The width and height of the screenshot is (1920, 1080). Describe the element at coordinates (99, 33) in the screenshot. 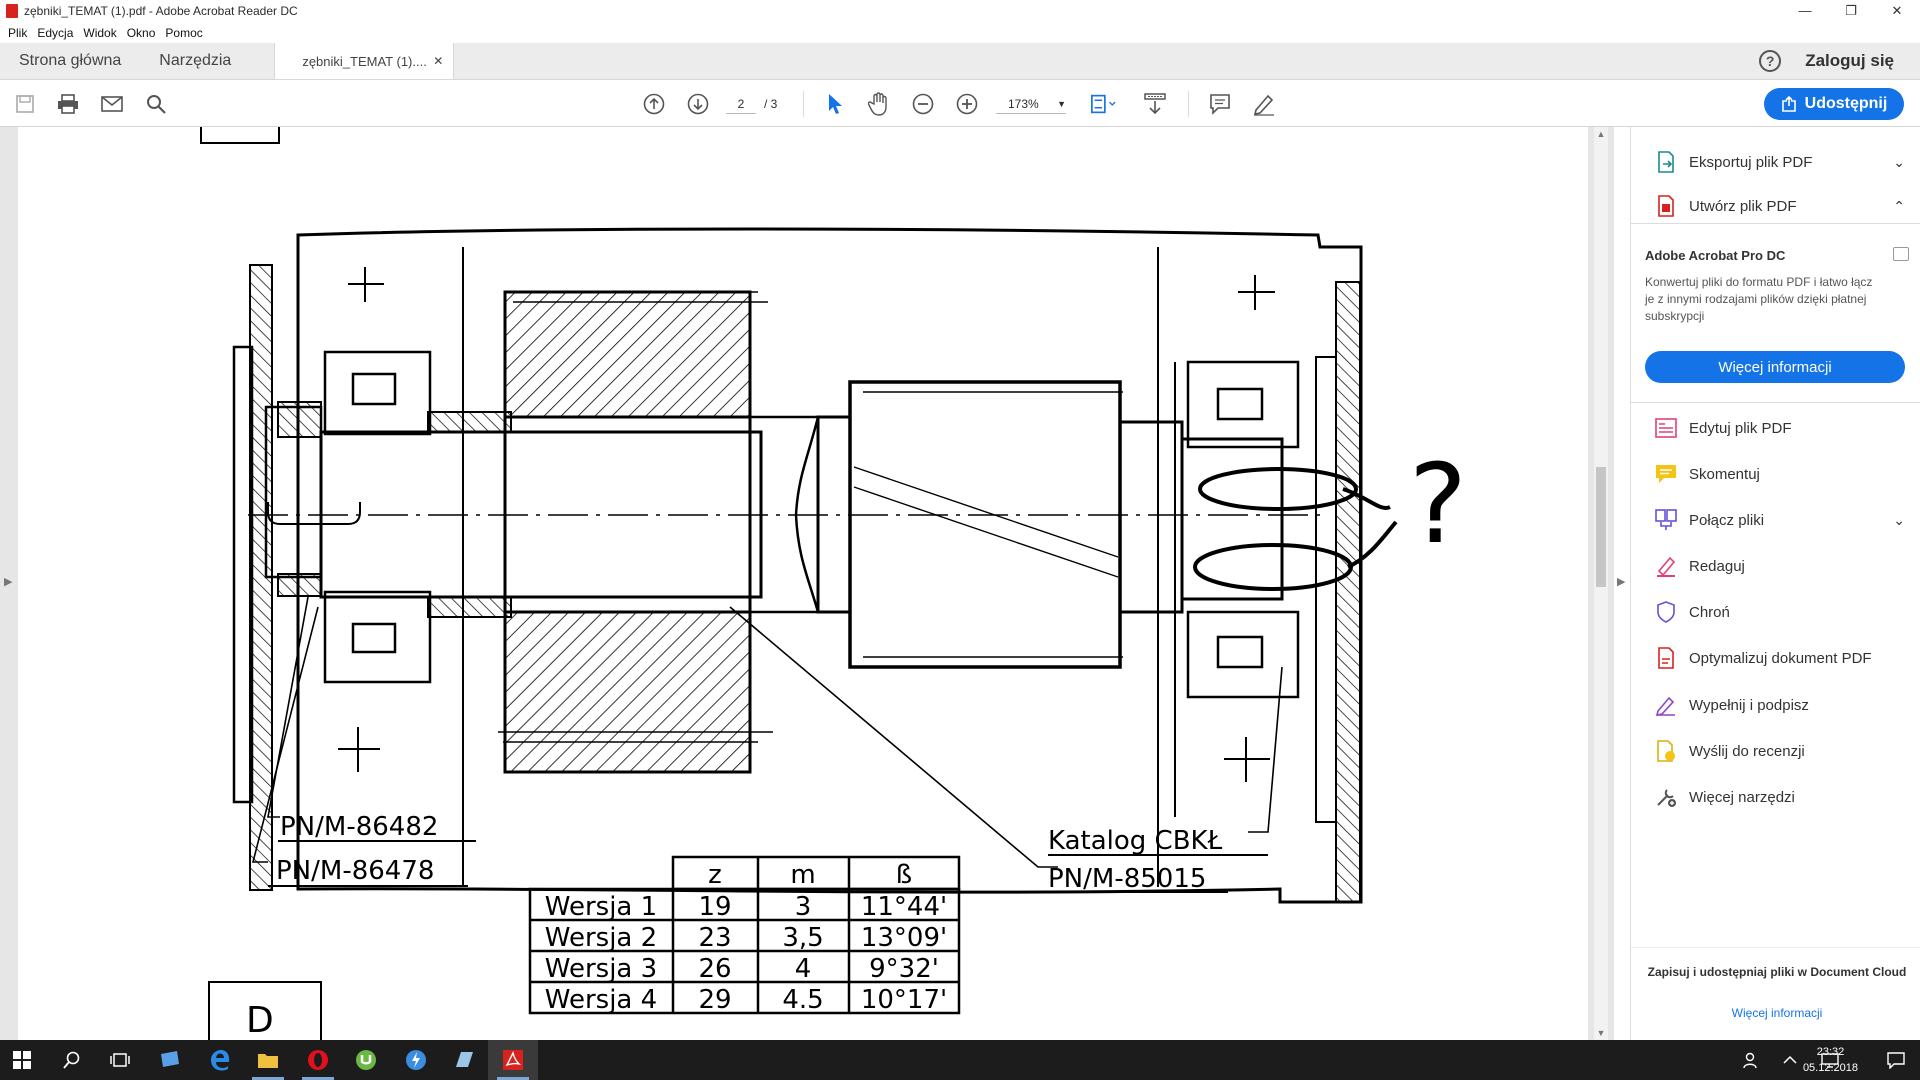

I see `menu-widok: Widok` at that location.